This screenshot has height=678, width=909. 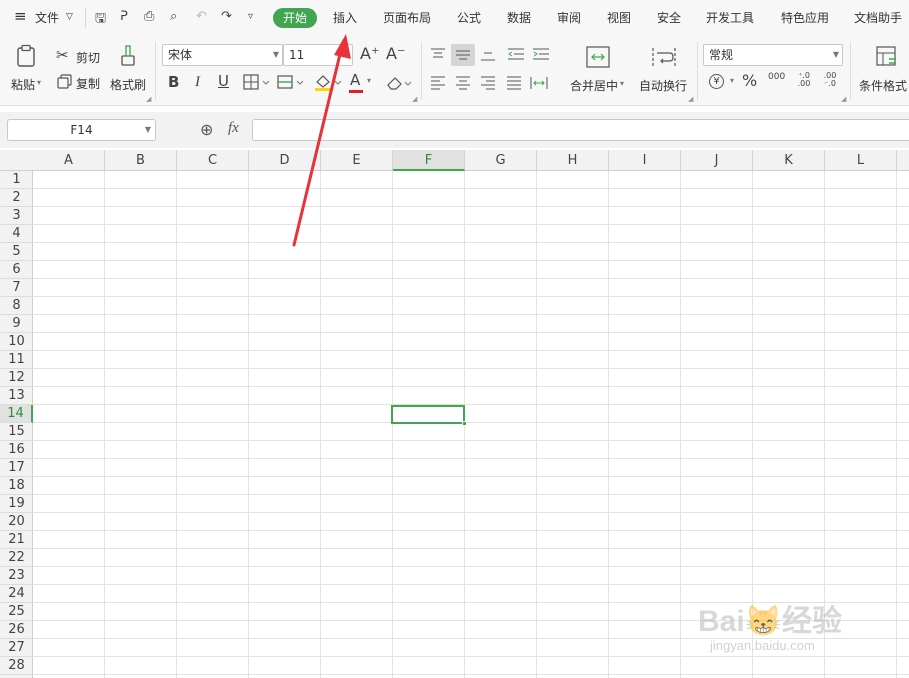 What do you see at coordinates (580, 130) in the screenshot?
I see `formula-input` at bounding box center [580, 130].